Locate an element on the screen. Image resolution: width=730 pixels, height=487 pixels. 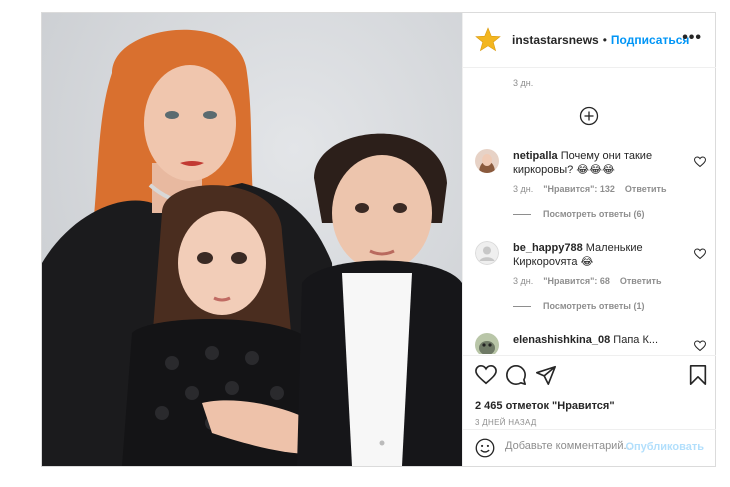
comment-username: elenashishkina_08 is located at coordinates (561, 340).